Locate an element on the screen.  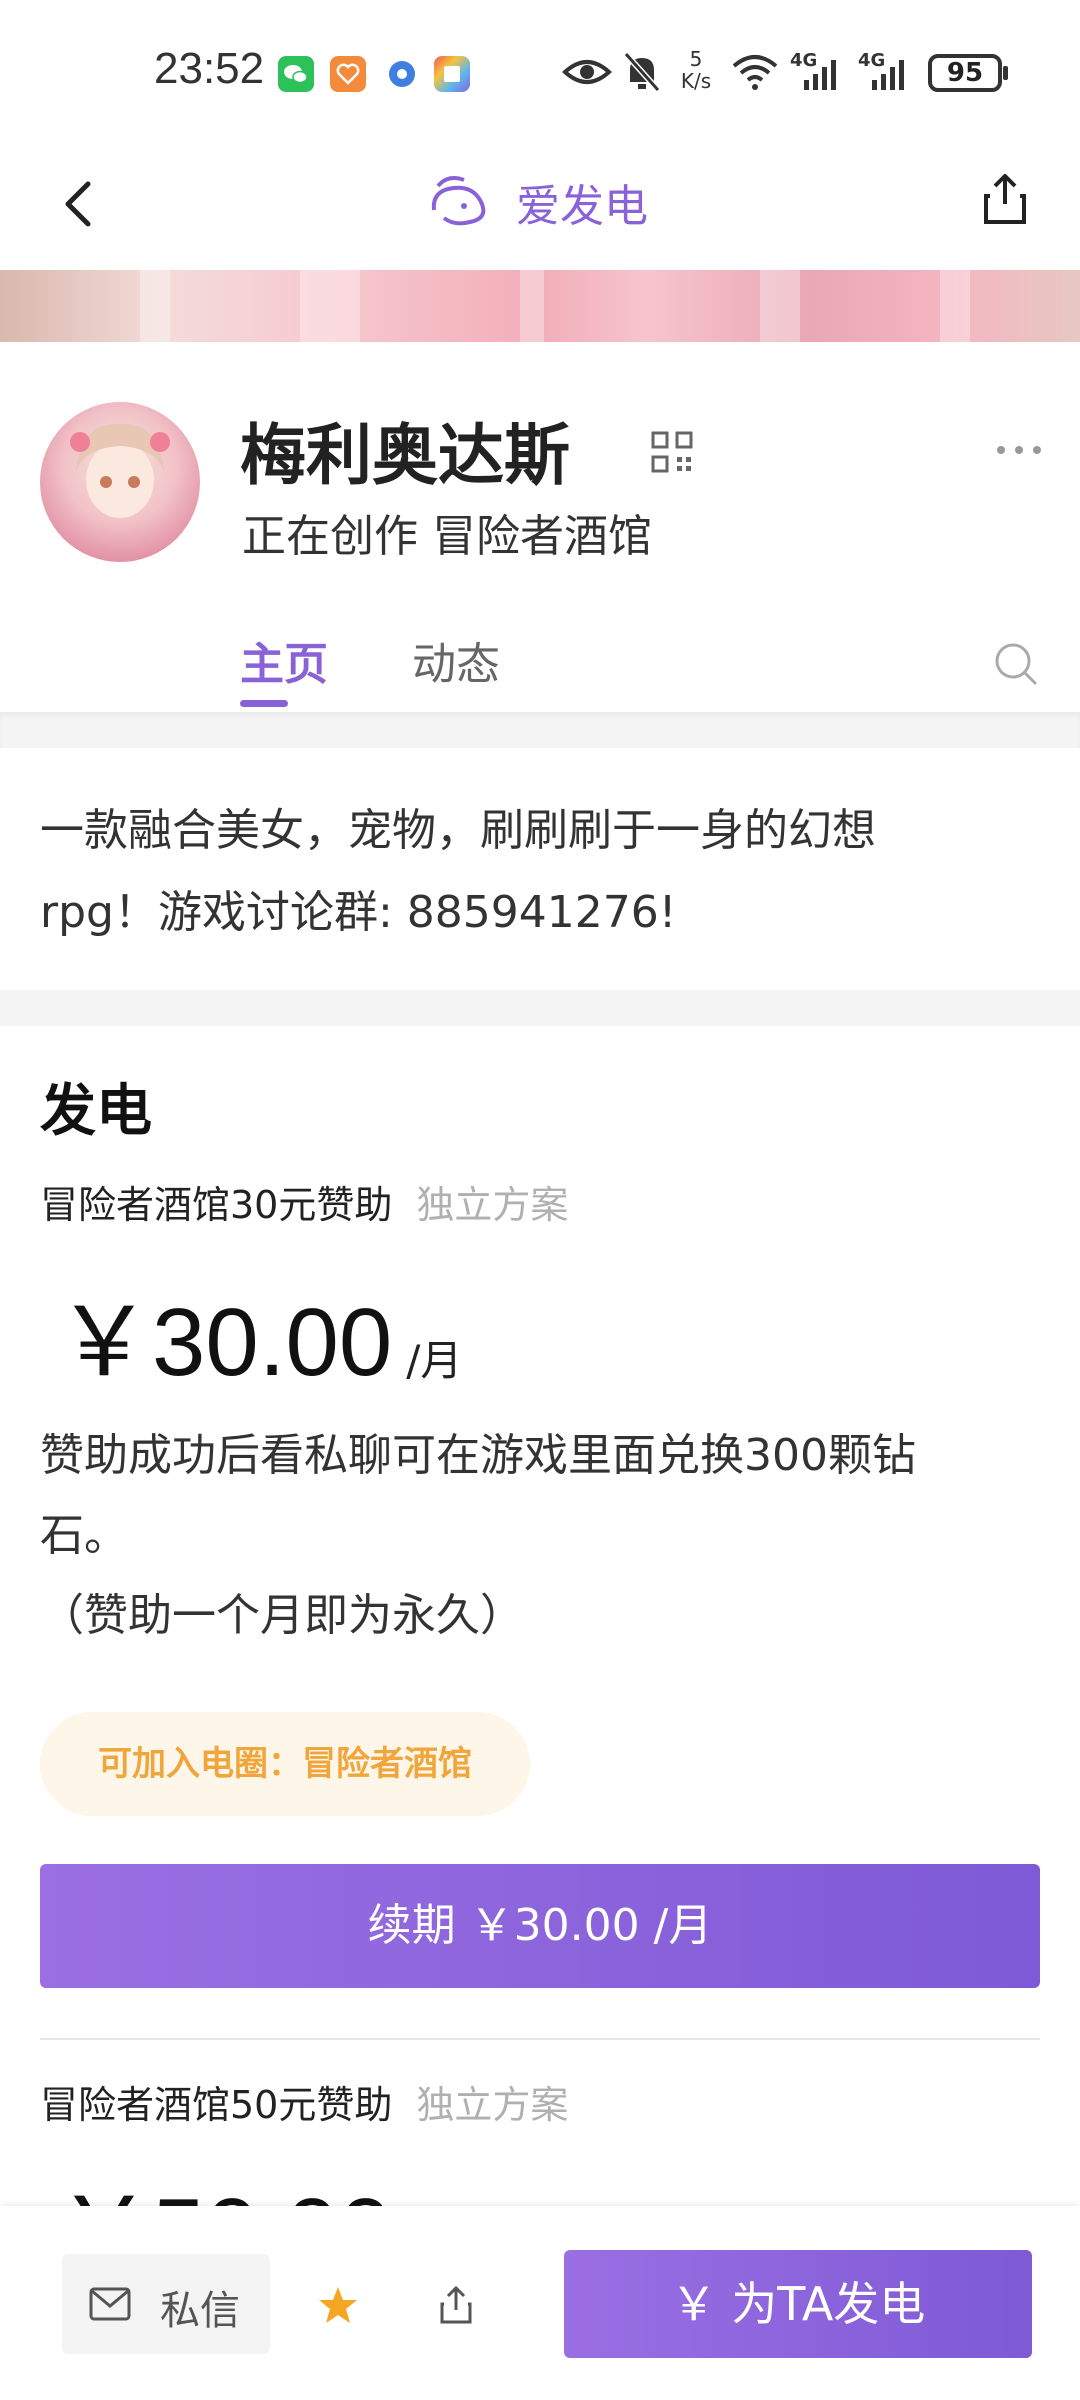
tab-updates: 动态 is located at coordinates (456, 660).